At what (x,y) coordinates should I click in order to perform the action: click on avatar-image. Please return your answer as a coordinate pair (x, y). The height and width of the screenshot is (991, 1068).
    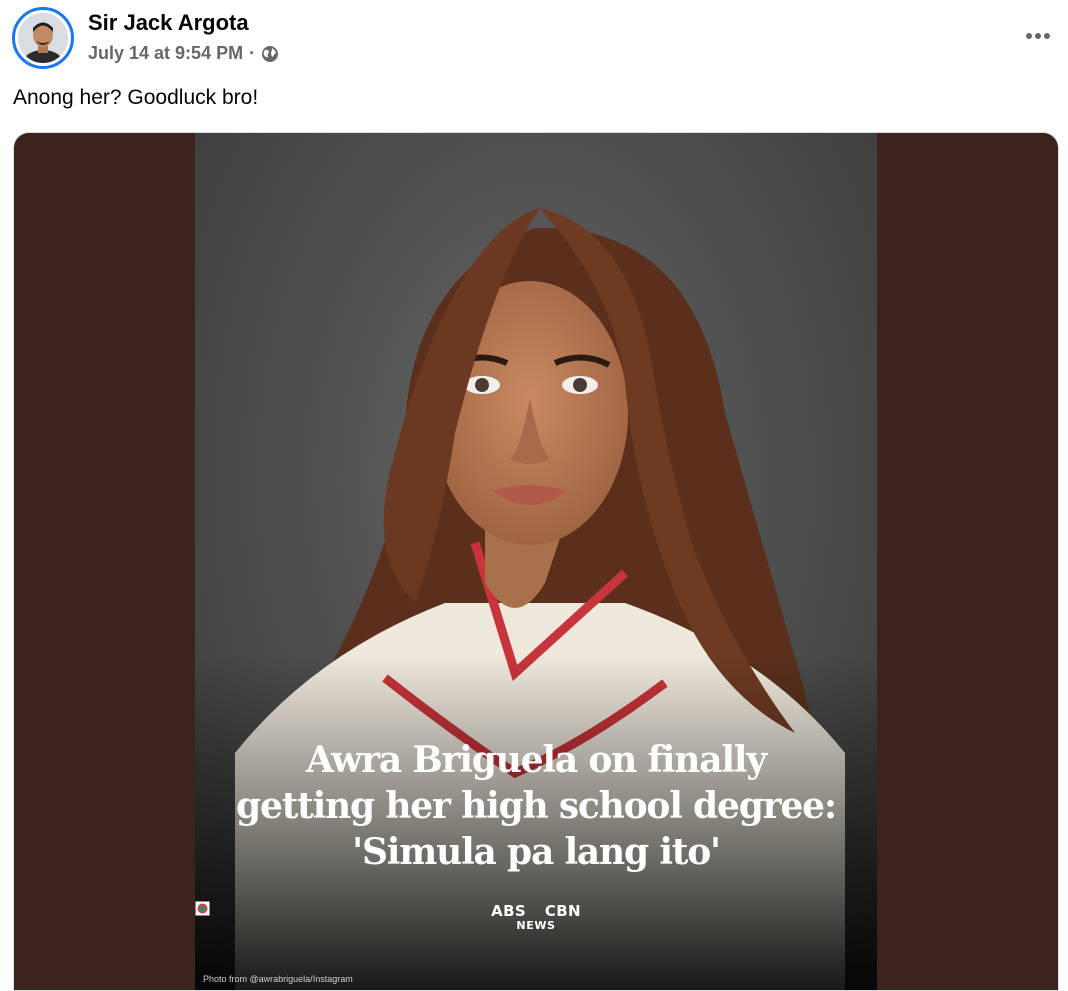
    Looking at the image, I should click on (43, 38).